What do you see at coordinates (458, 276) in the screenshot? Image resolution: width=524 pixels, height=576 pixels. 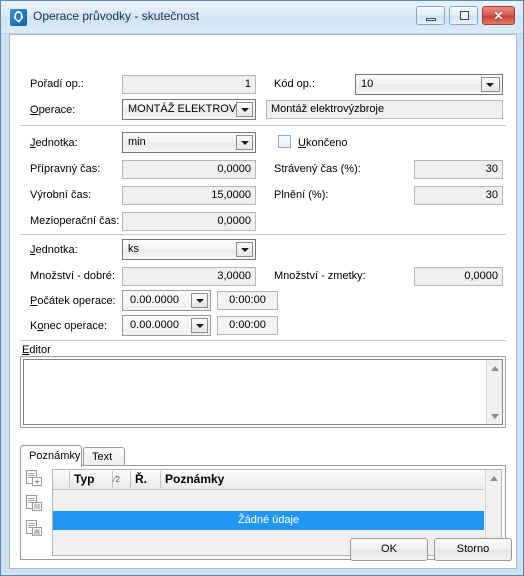 I see `scrap-qty-field: 0,0000` at bounding box center [458, 276].